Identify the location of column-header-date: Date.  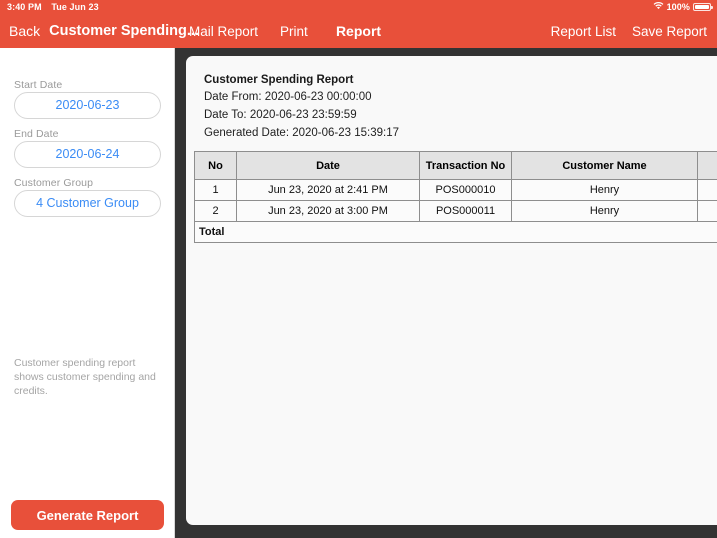
(328, 165).